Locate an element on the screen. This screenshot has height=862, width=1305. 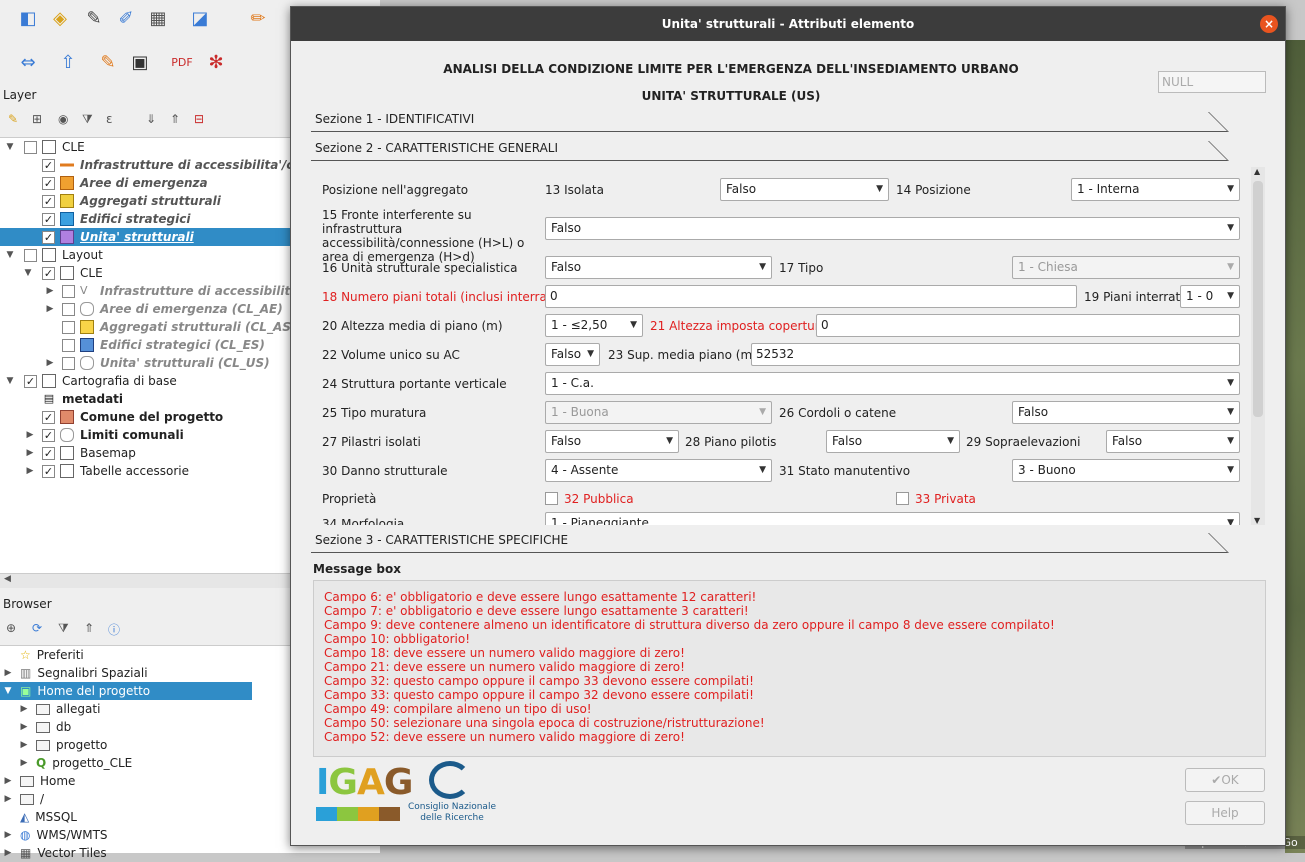
vertex-tool-icon: ✎ is located at coordinates (94, 18).